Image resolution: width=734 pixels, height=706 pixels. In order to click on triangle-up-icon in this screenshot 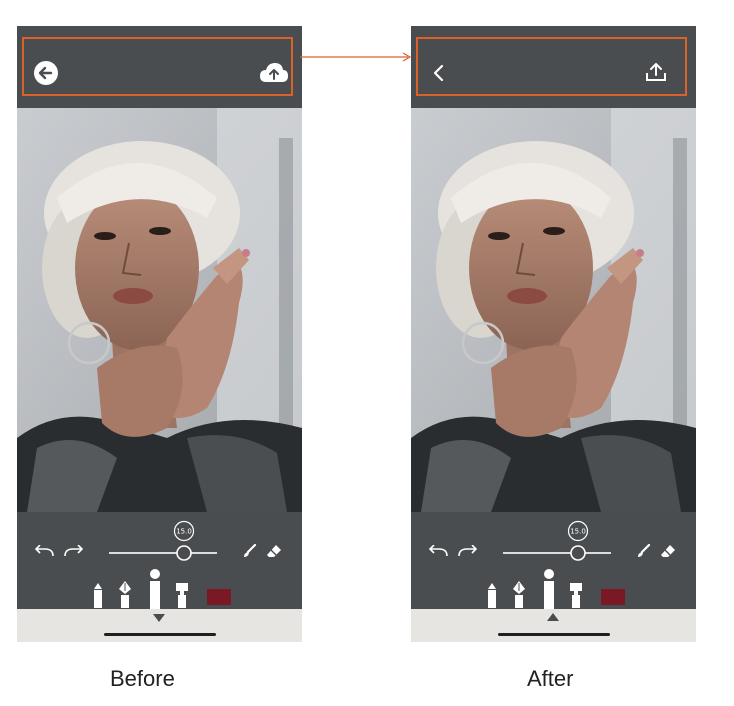, I will do `click(553, 617)`.